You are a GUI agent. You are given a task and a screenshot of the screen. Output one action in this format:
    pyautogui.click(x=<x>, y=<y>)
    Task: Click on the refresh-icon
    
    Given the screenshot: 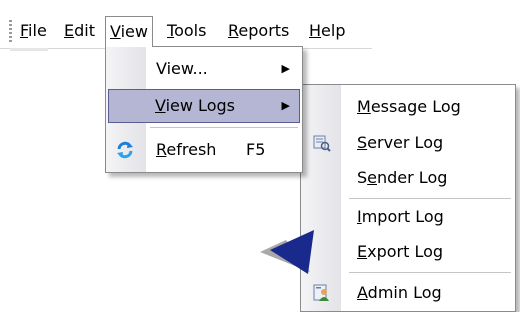 What is the action you would take?
    pyautogui.click(x=125, y=150)
    